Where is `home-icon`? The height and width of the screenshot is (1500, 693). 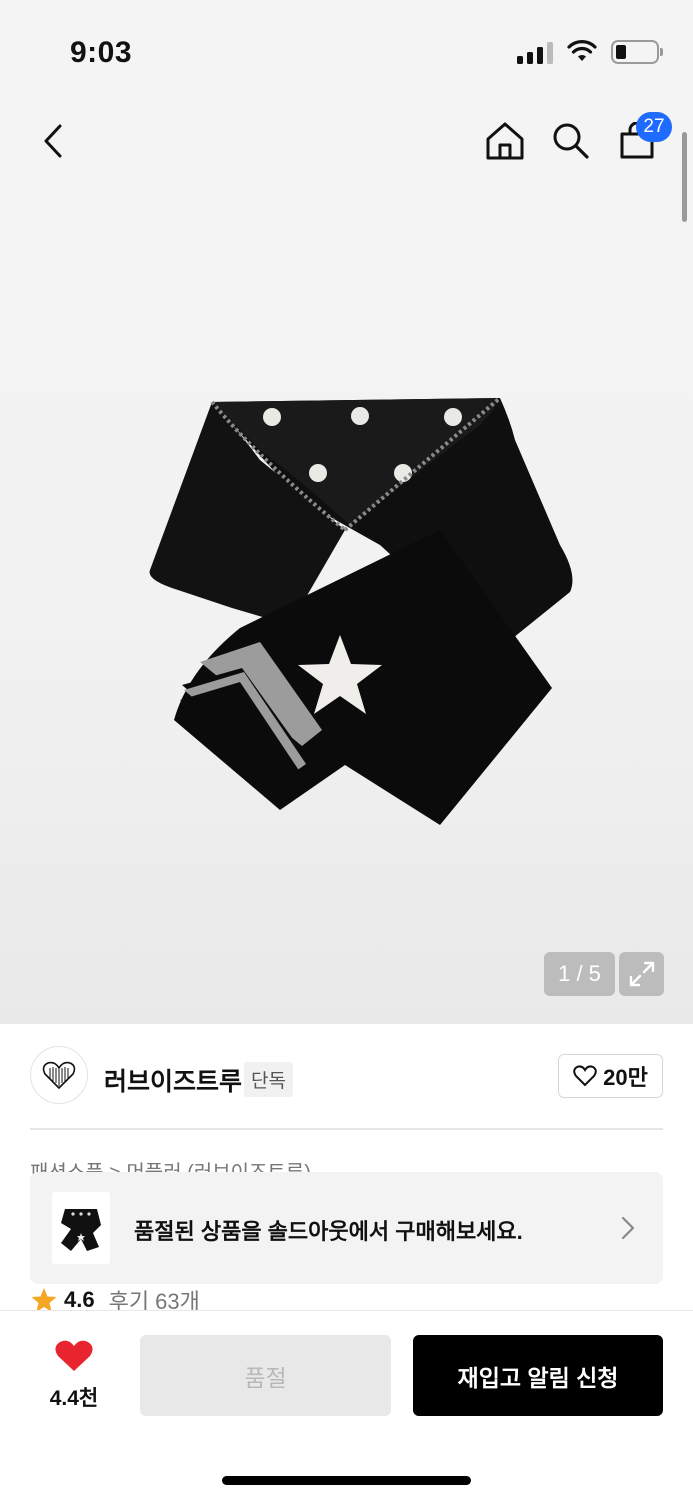
home-icon is located at coordinates (505, 141).